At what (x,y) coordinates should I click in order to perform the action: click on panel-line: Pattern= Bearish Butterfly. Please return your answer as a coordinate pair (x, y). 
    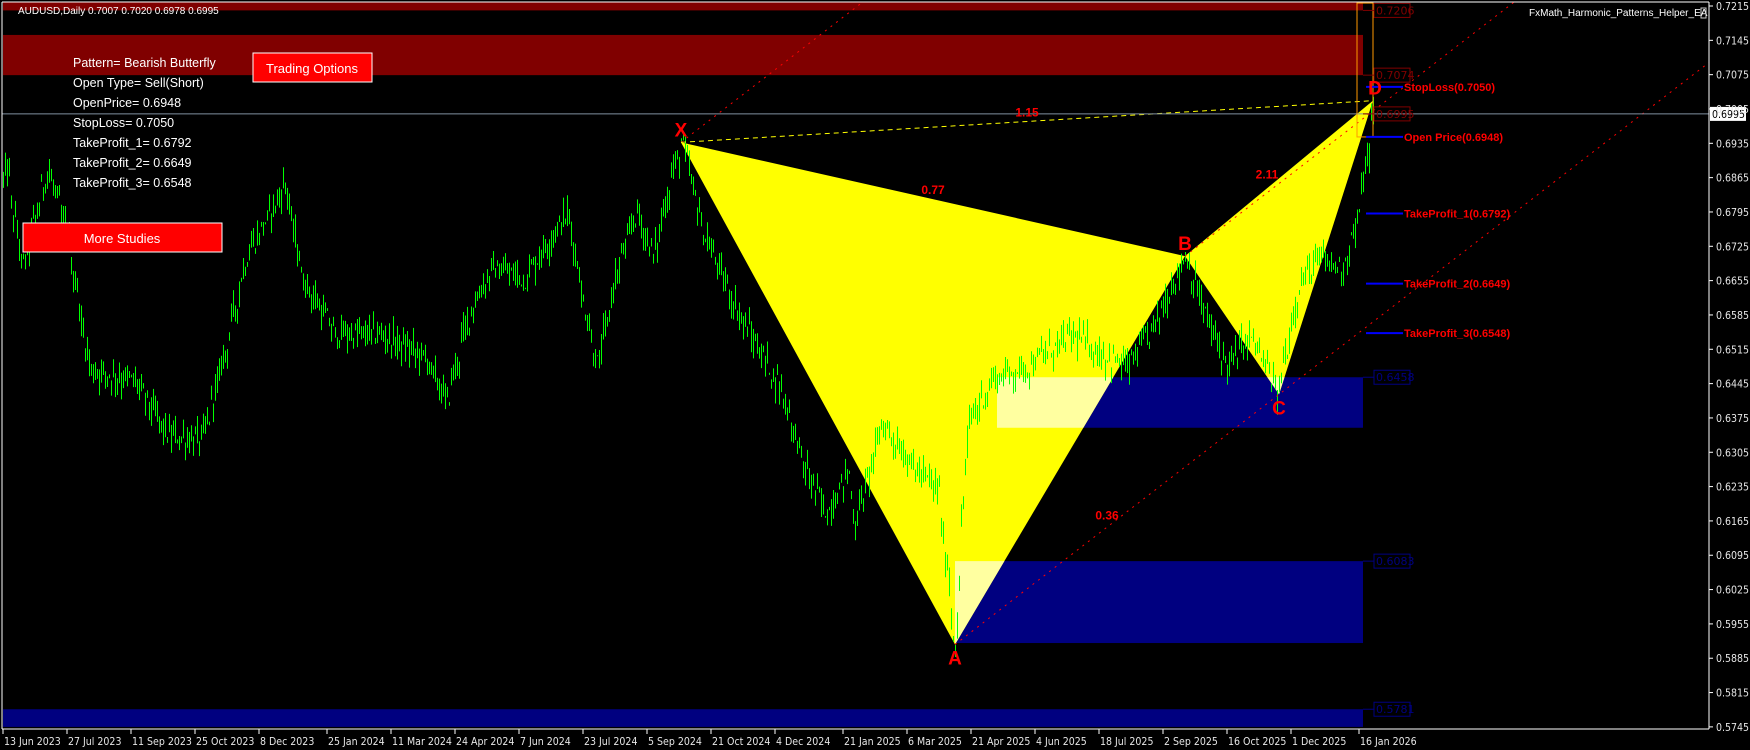
    Looking at the image, I should click on (145, 63).